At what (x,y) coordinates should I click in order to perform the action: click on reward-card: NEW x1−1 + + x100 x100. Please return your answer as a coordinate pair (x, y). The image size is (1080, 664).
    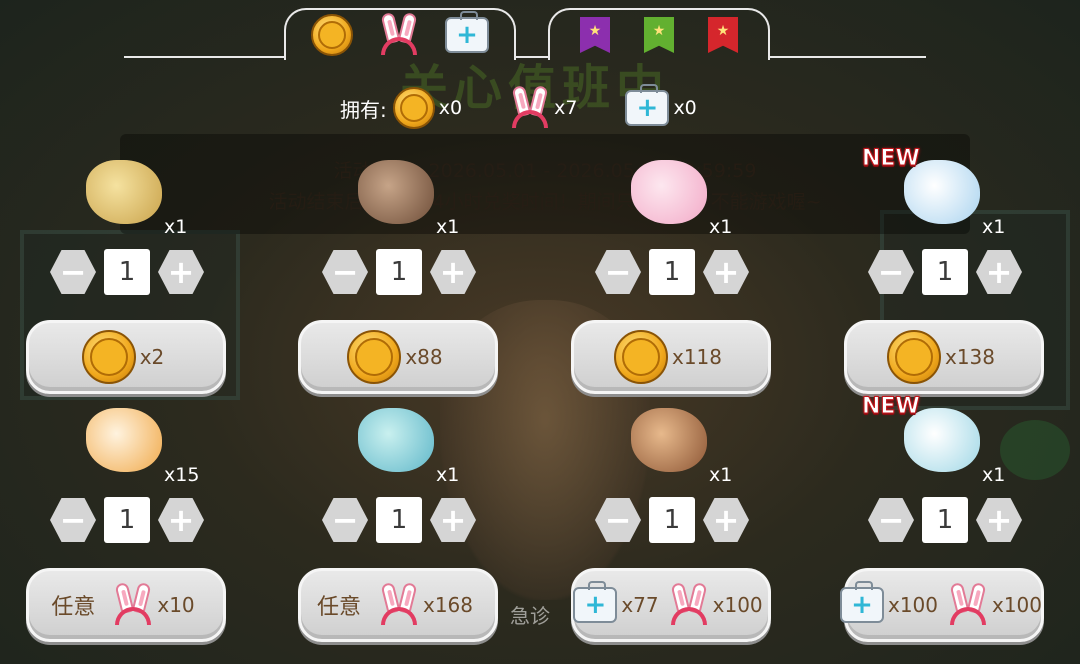
    Looking at the image, I should click on (951, 522).